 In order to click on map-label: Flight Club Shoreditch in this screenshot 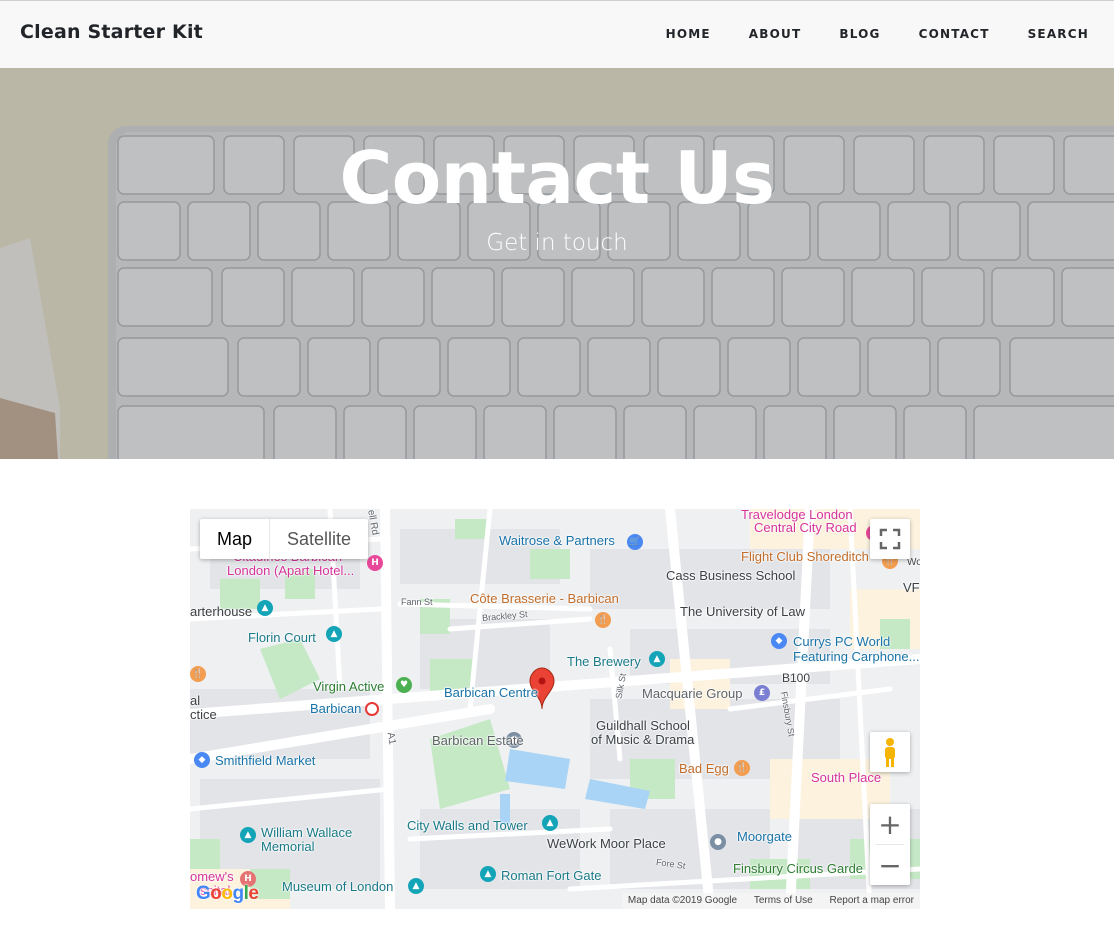, I will do `click(805, 556)`.